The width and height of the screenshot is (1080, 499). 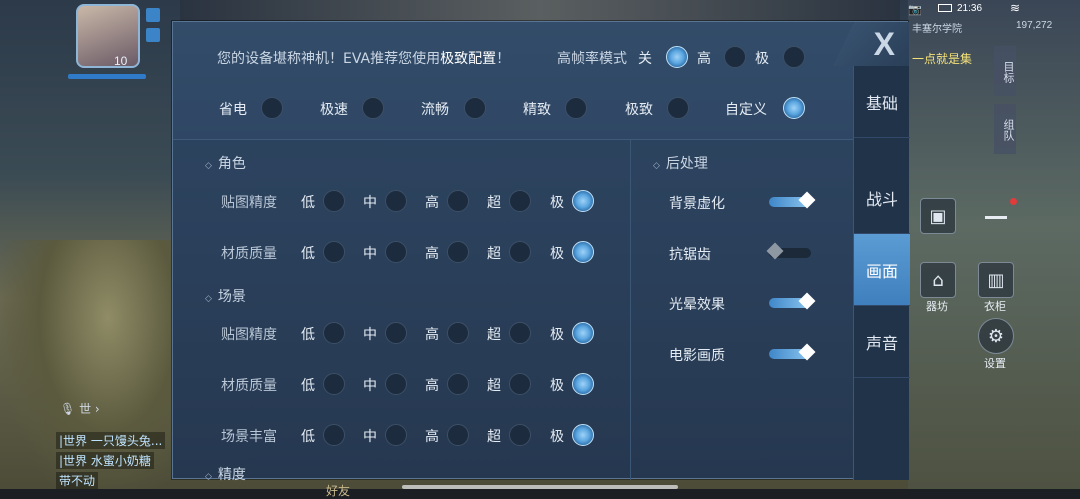 I want to click on settings-button: ⚙, so click(x=996, y=336).